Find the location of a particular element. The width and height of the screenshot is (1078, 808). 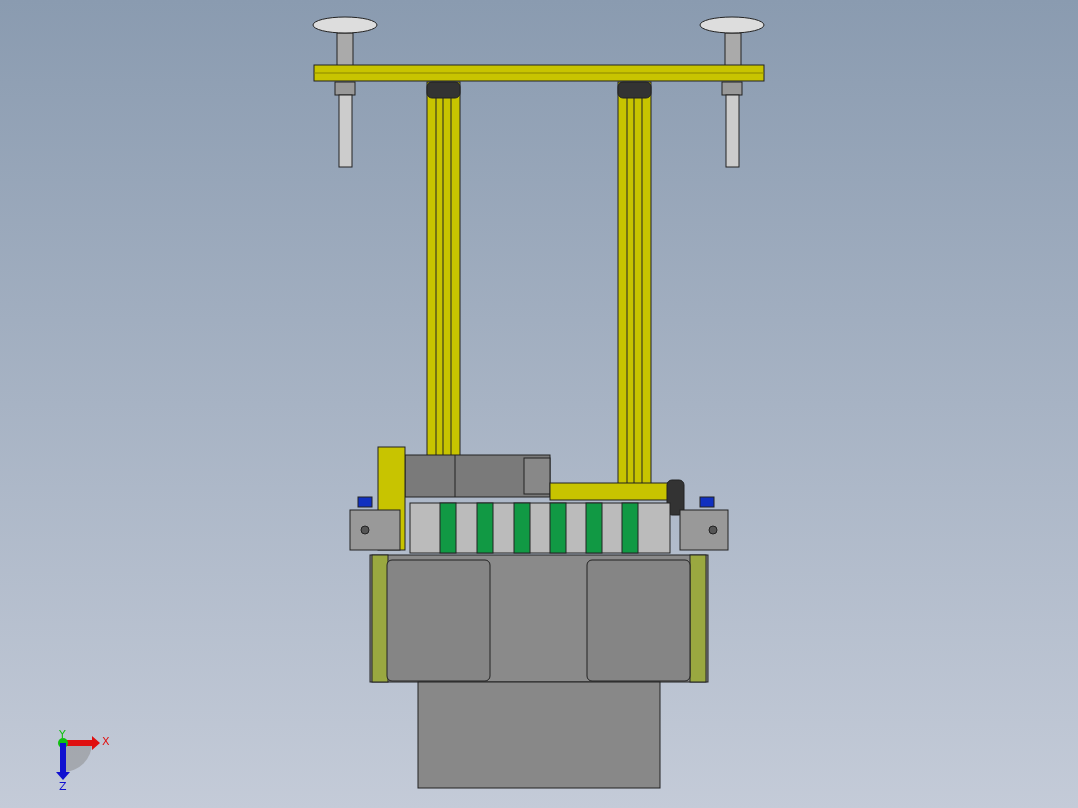

axis-label: X is located at coordinates (106, 741).